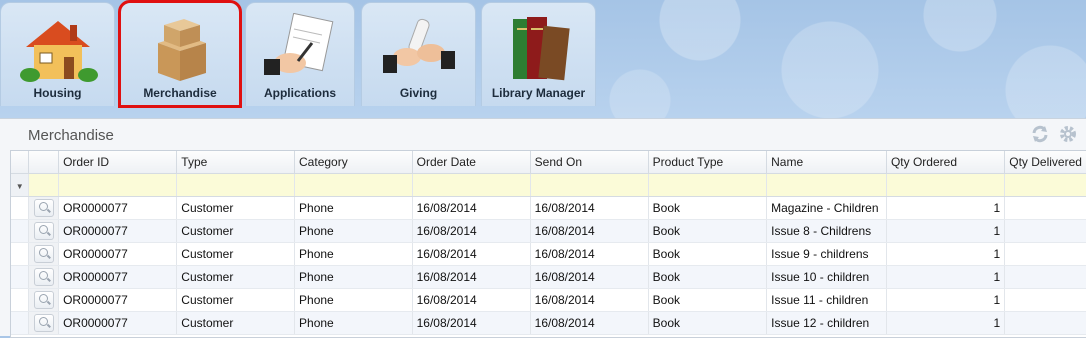 The height and width of the screenshot is (338, 1086). Describe the element at coordinates (589, 162) in the screenshot. I see `column-header-send-on: Send On` at that location.